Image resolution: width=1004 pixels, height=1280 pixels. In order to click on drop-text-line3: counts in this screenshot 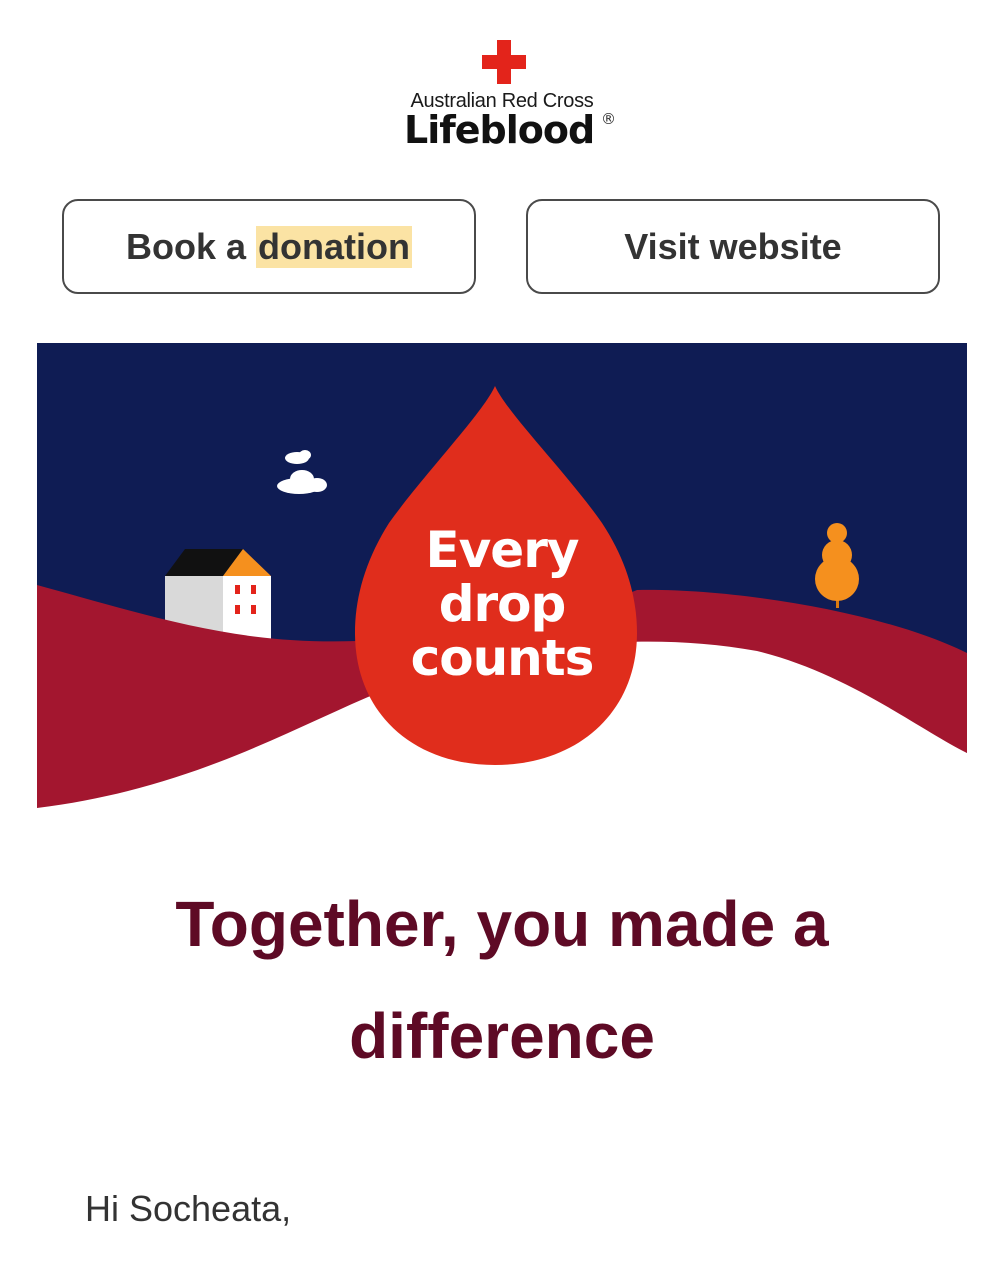, I will do `click(502, 658)`.